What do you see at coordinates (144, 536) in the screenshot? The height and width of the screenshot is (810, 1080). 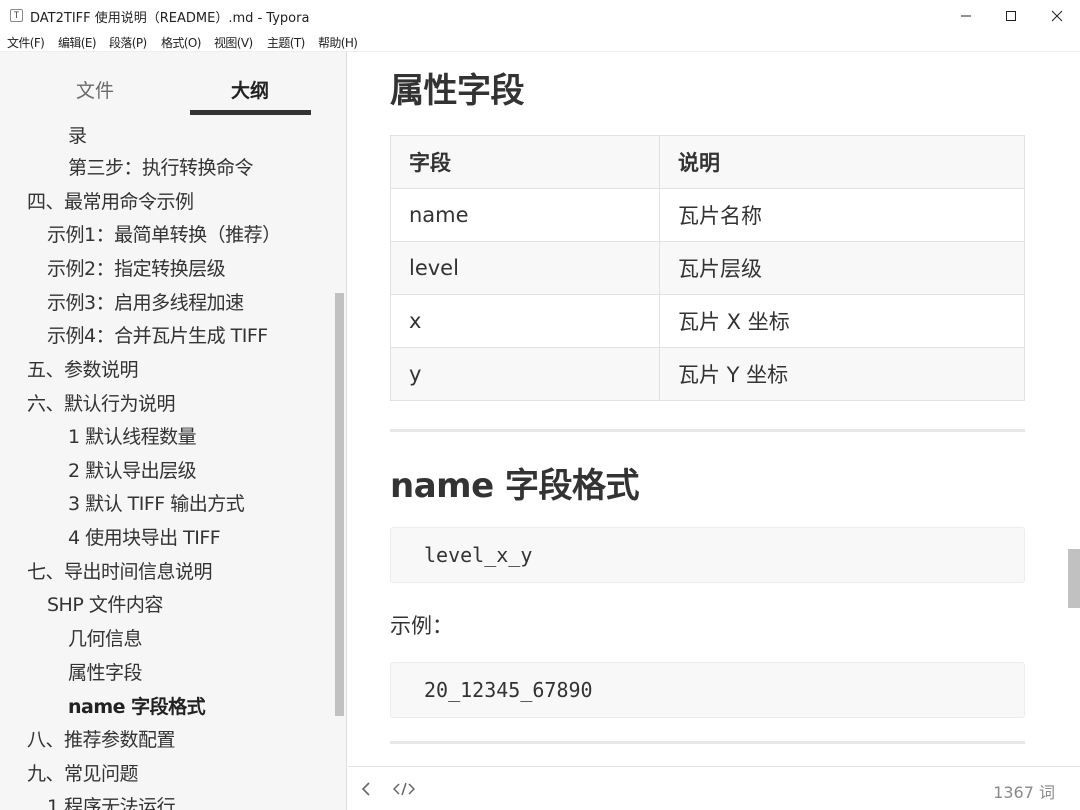 I see `outline-item: 4 使用块导出 TIFF` at bounding box center [144, 536].